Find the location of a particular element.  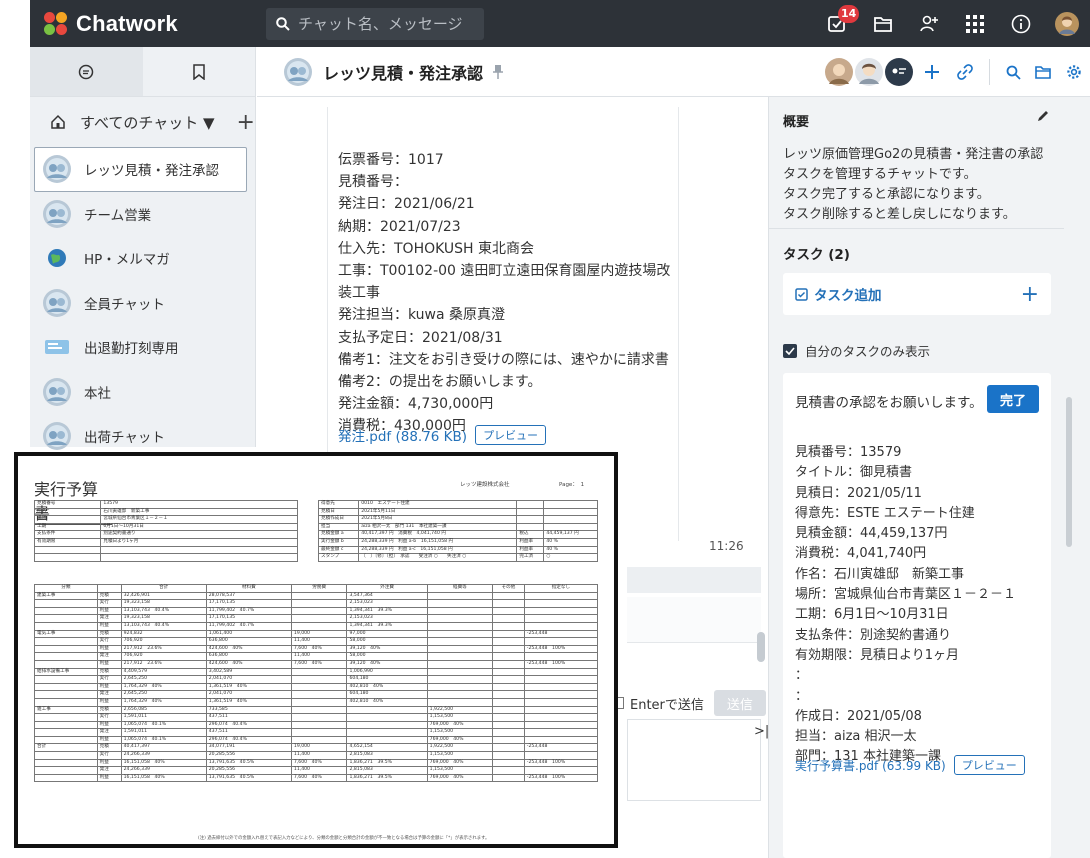

pin-icon is located at coordinates (498, 71).